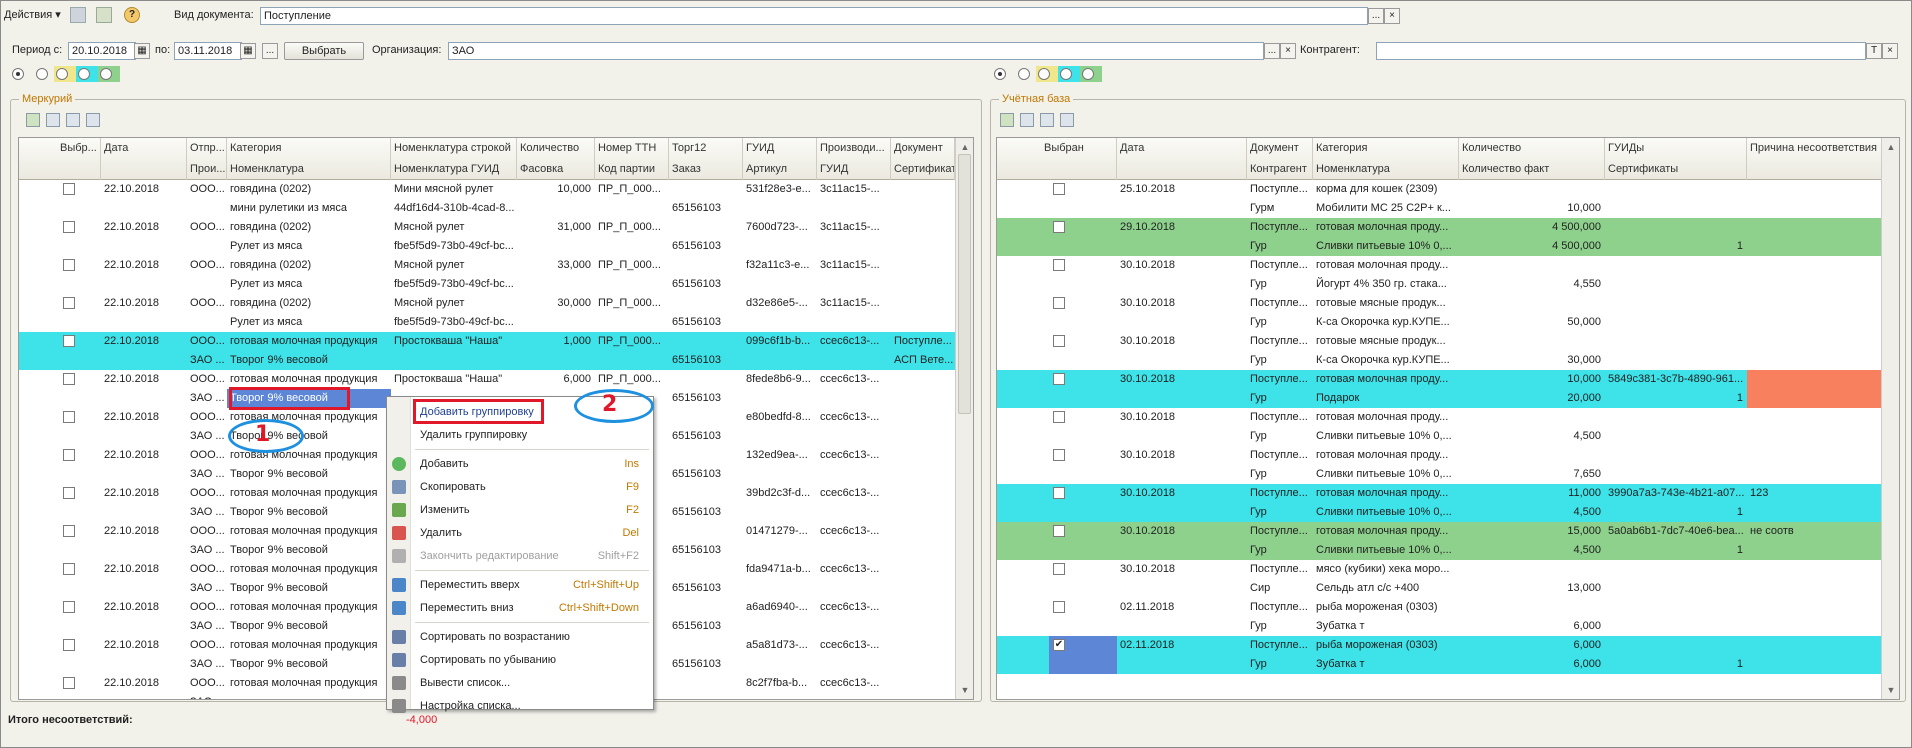  Describe the element at coordinates (248, 51) in the screenshot. I see `period-to-calendar-icon: ▦` at that location.